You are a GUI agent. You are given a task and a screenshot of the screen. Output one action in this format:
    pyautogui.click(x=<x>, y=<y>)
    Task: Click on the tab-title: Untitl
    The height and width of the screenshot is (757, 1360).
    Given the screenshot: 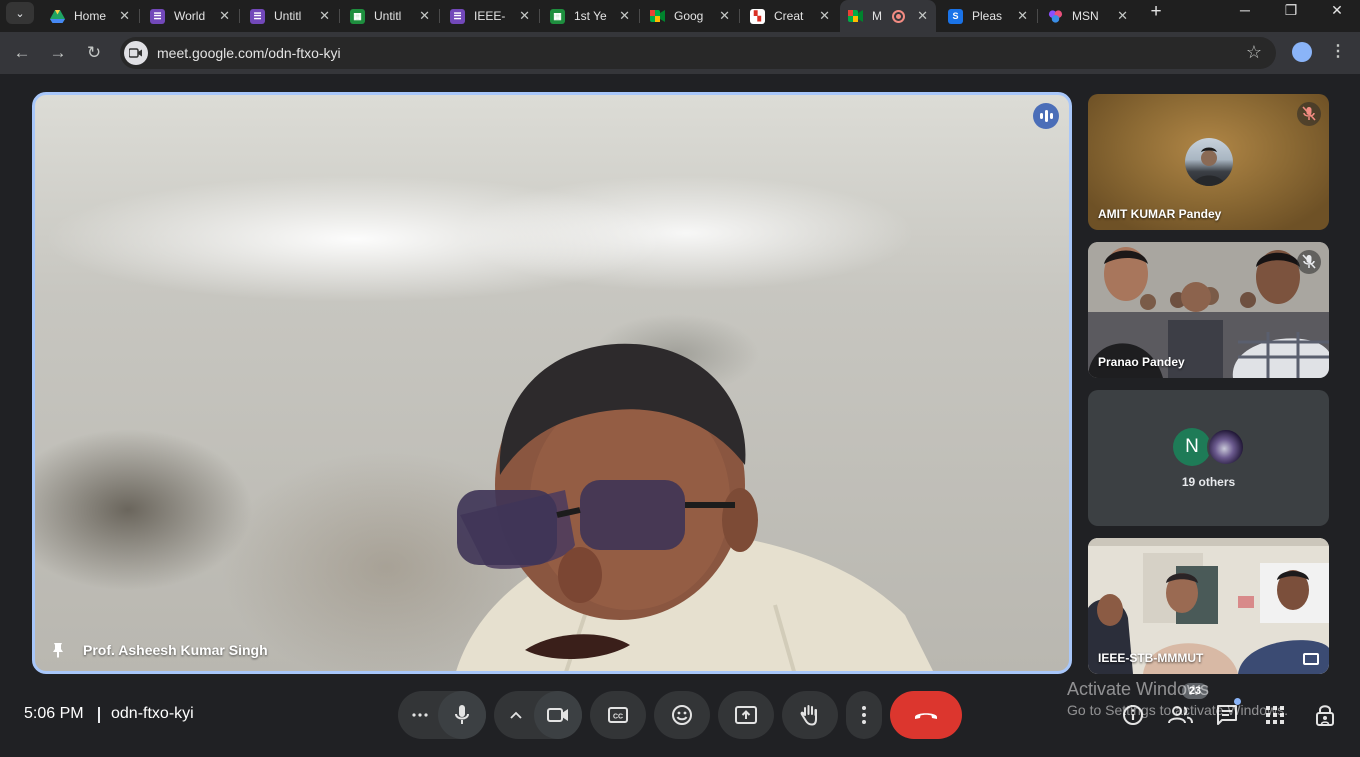 What is the action you would take?
    pyautogui.click(x=388, y=16)
    